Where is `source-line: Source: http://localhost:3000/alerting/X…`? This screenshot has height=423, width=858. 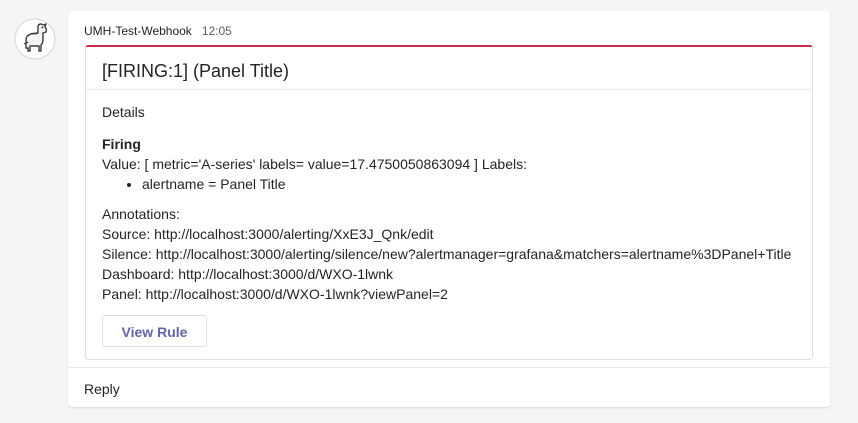 source-line: Source: http://localhost:3000/alerting/X… is located at coordinates (268, 234).